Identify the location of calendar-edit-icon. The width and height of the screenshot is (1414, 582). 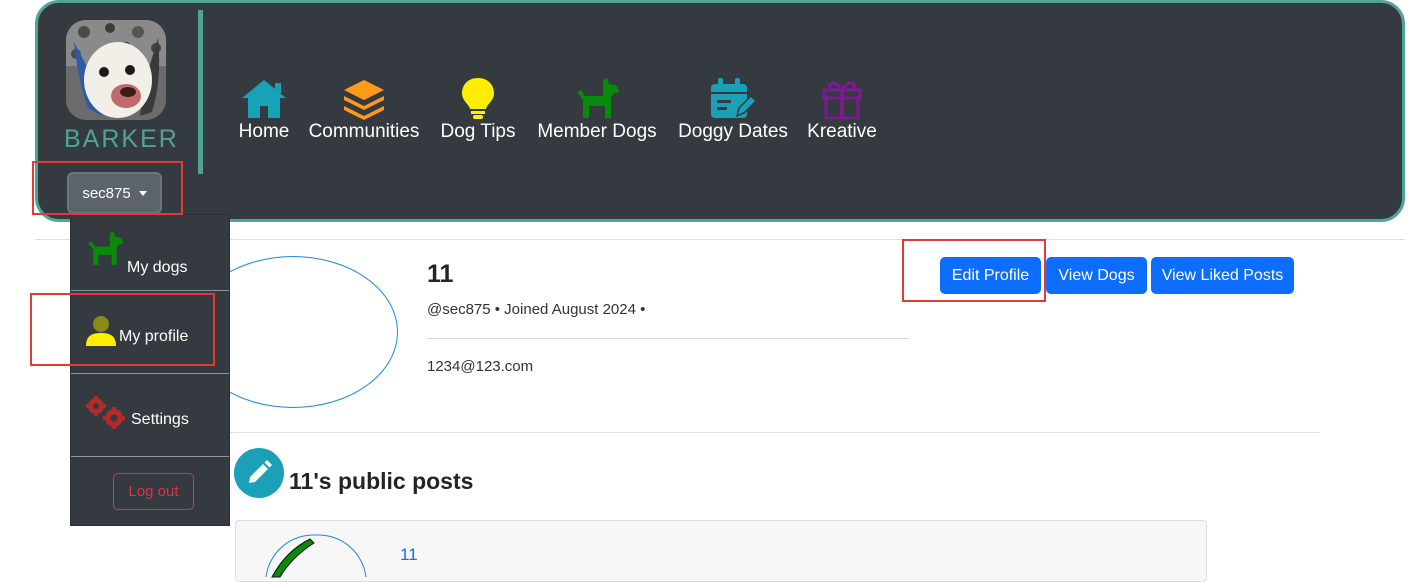
(733, 96).